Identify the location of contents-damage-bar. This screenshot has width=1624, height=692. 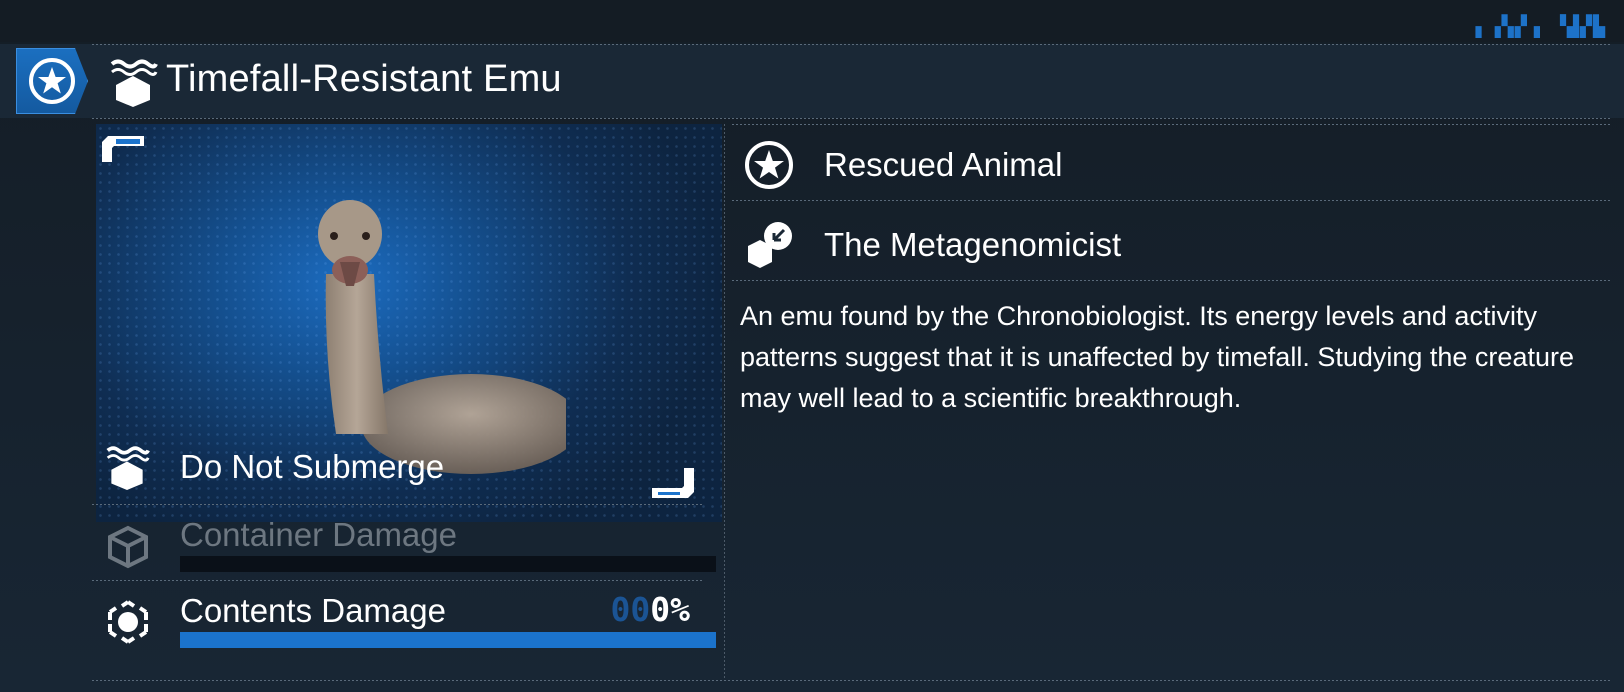
(448, 640).